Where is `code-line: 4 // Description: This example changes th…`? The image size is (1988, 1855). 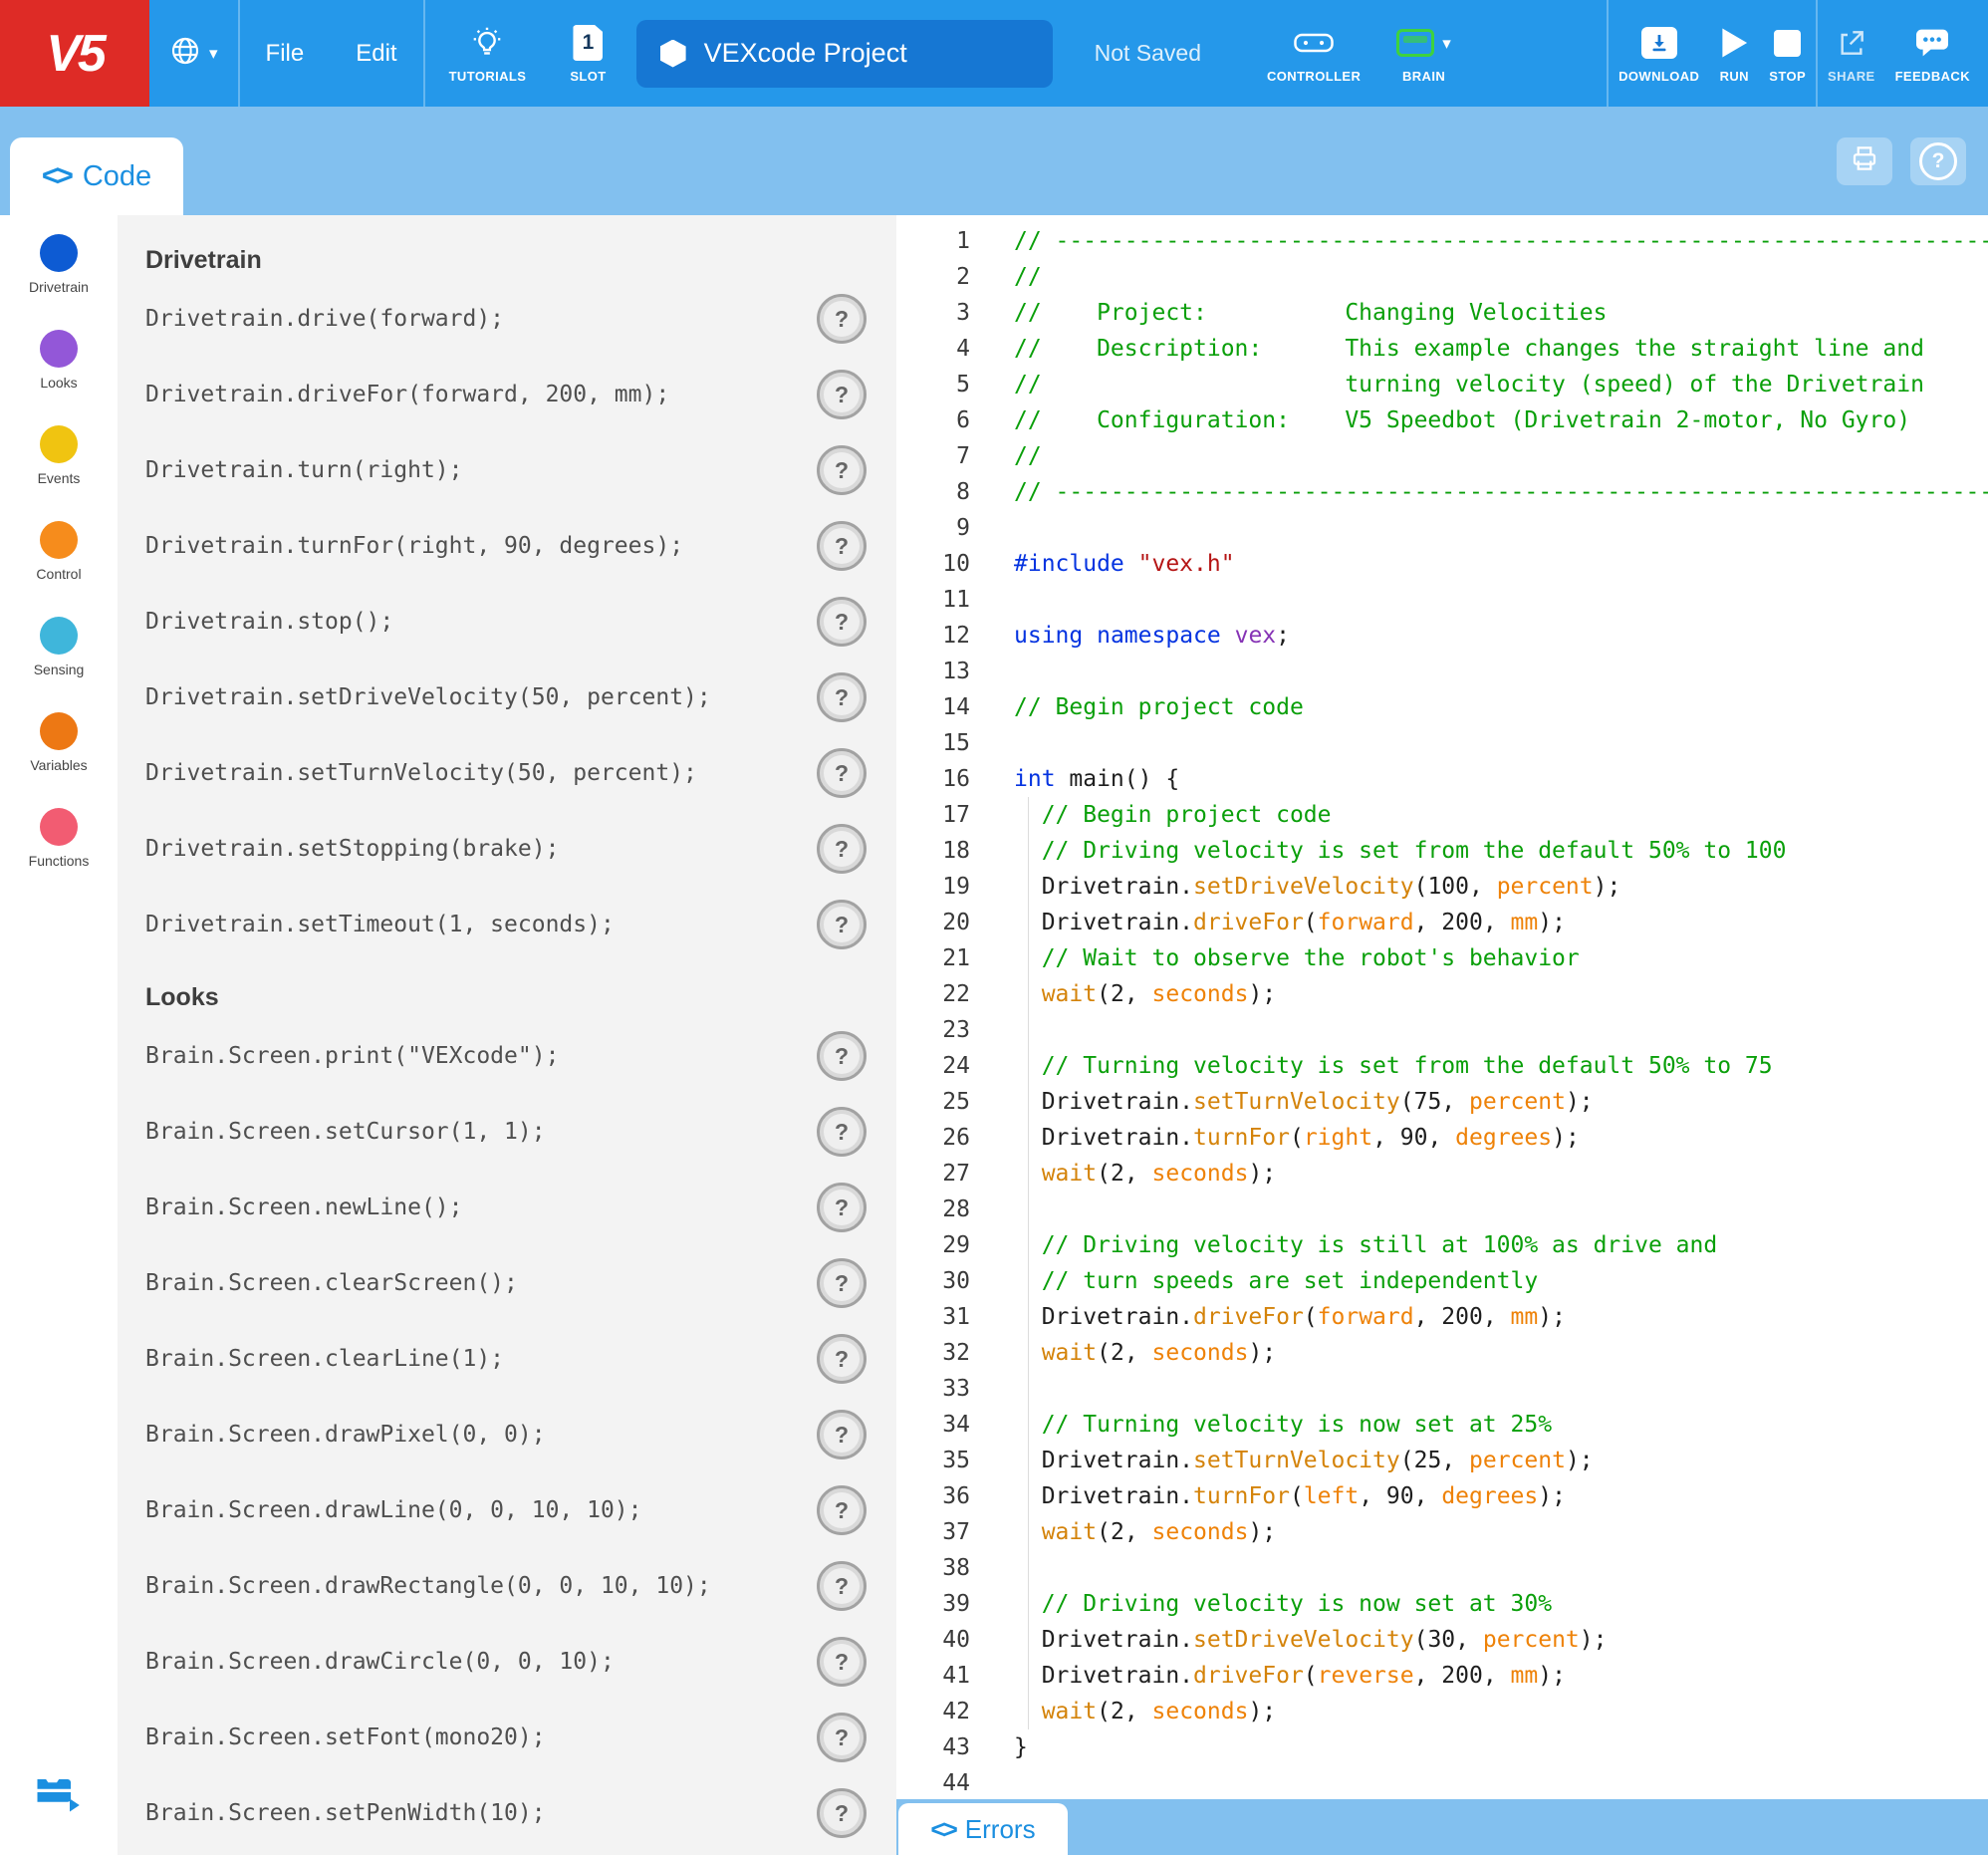
code-line: 4 // Description: This example changes th… is located at coordinates (1447, 349).